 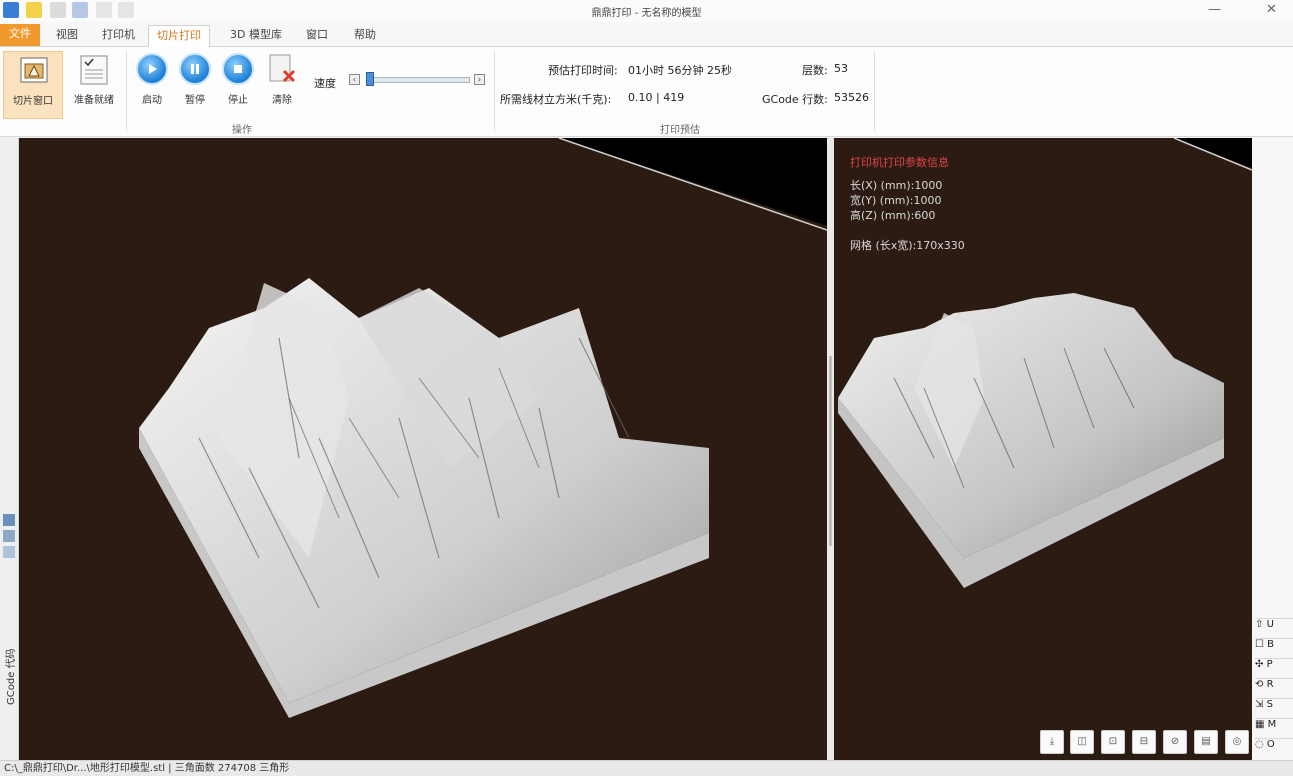 I want to click on print-time-label: 预估打印时间:, so click(x=583, y=70).